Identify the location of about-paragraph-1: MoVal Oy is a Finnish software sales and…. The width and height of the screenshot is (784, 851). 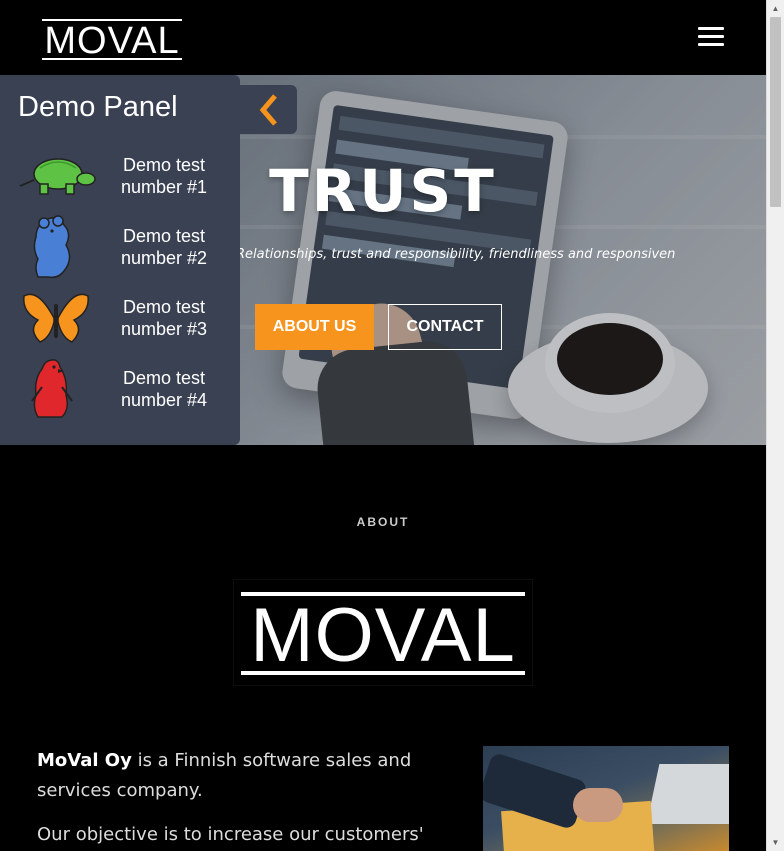
(252, 776).